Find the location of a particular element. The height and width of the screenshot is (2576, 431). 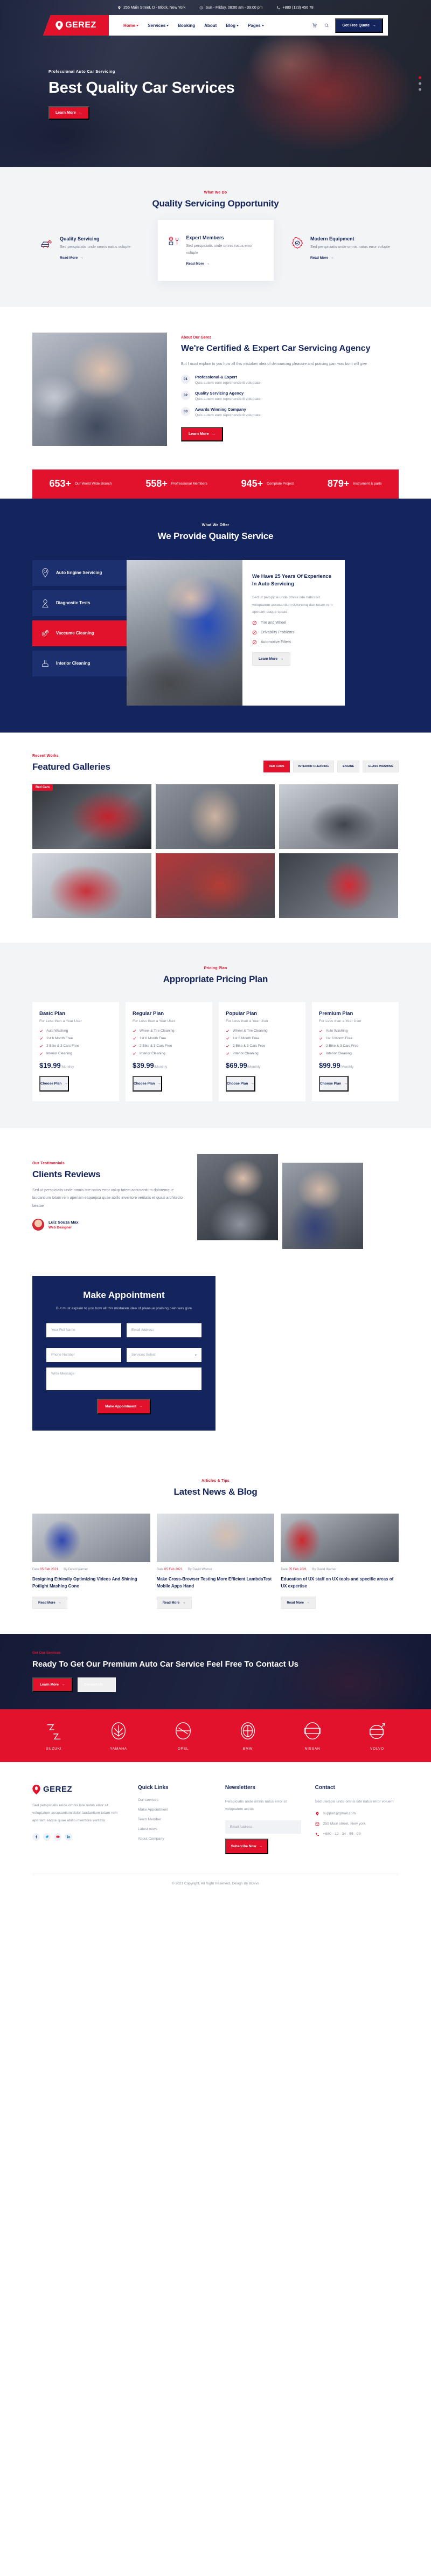

hero-learn-more-button: Learn More → is located at coordinates (68, 113).